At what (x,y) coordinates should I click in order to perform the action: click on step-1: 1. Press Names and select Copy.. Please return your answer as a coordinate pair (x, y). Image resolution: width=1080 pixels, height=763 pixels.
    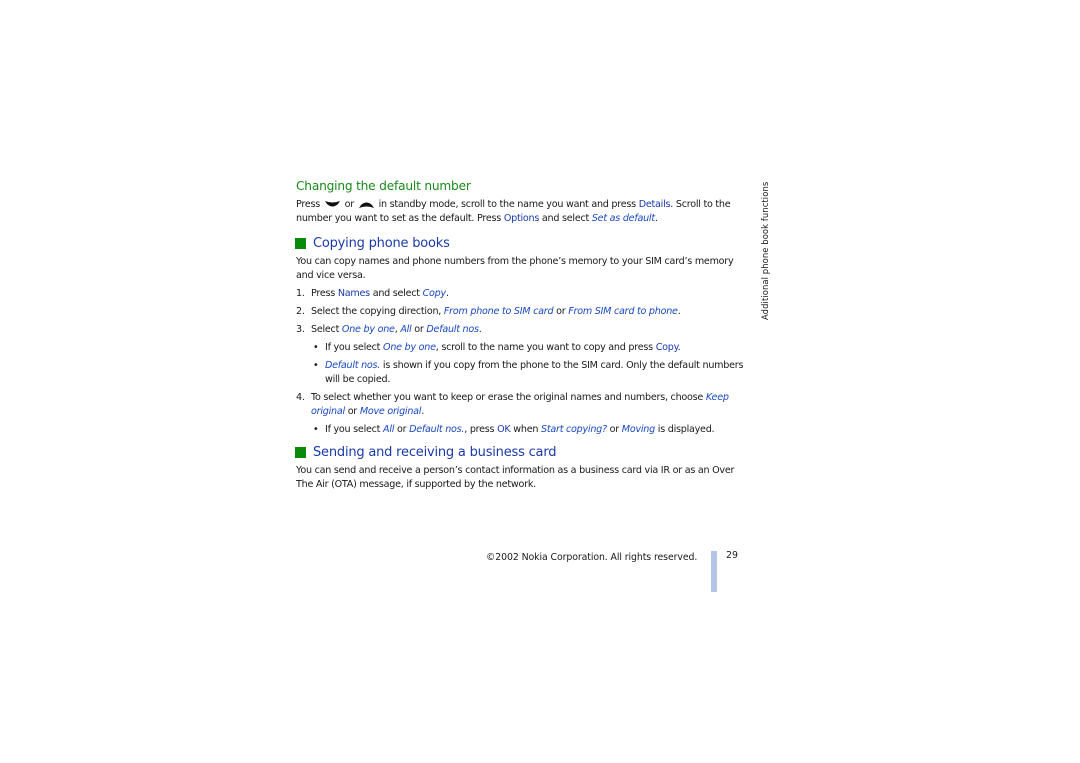
    Looking at the image, I should click on (524, 294).